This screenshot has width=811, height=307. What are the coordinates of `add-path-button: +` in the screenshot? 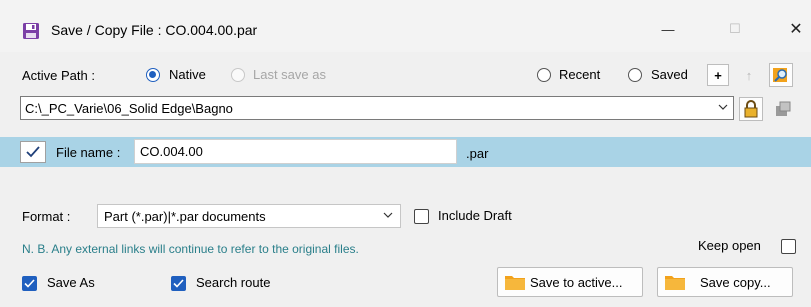 It's located at (718, 75).